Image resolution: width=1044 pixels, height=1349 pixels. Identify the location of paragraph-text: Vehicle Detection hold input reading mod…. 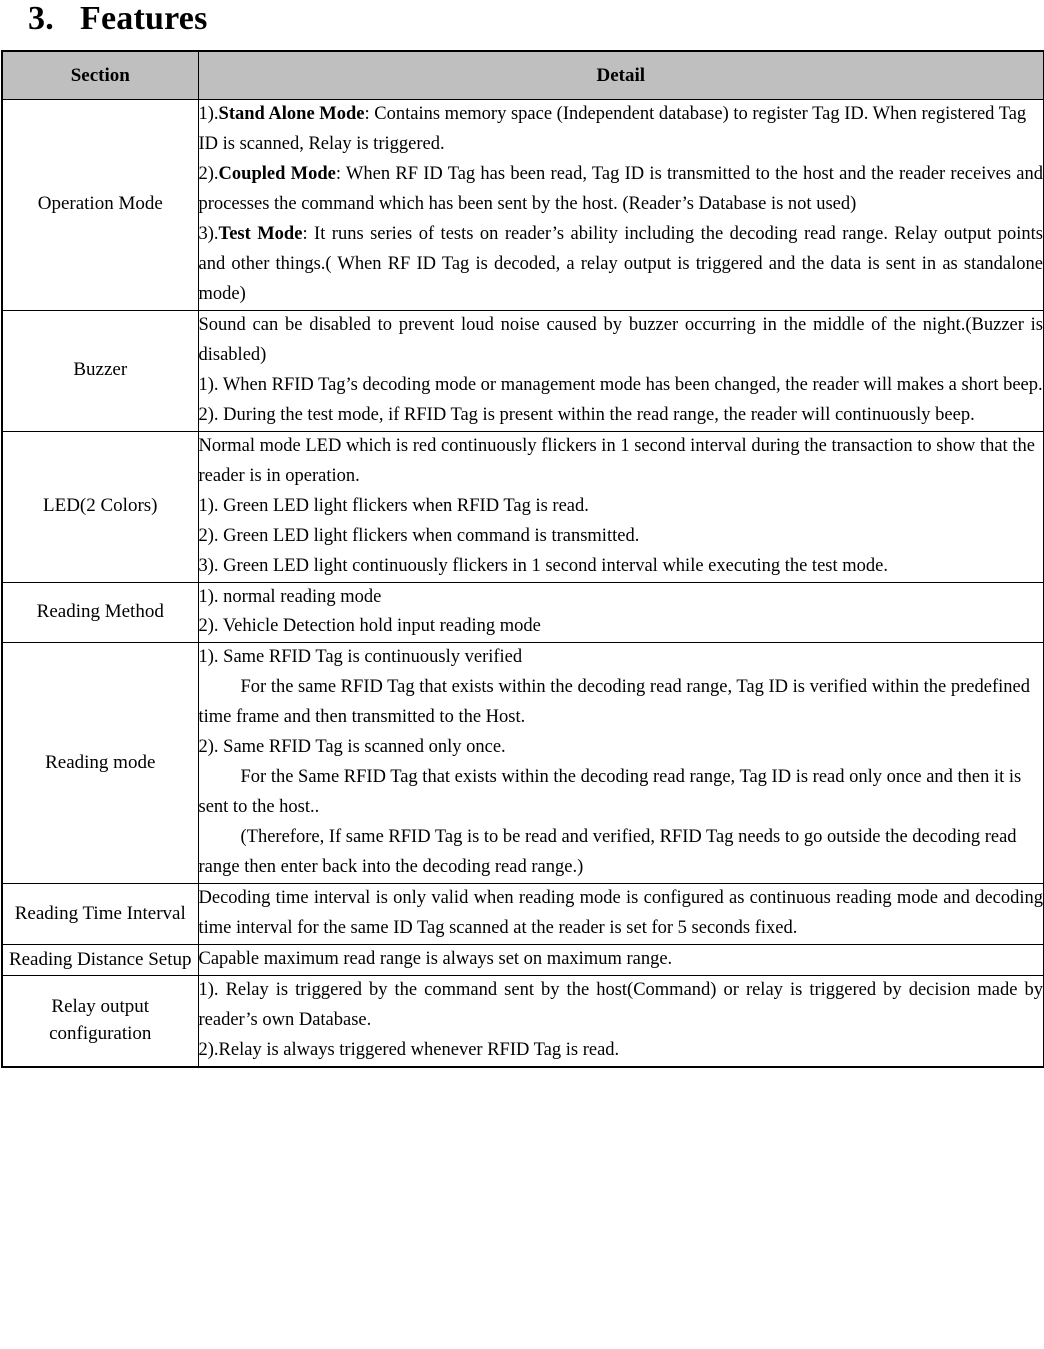
(379, 626).